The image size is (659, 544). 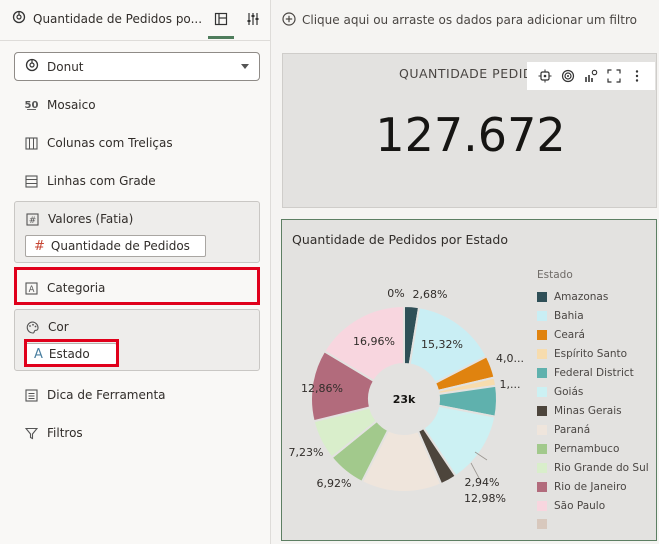 I want to click on more-options-icon, so click(x=637, y=76).